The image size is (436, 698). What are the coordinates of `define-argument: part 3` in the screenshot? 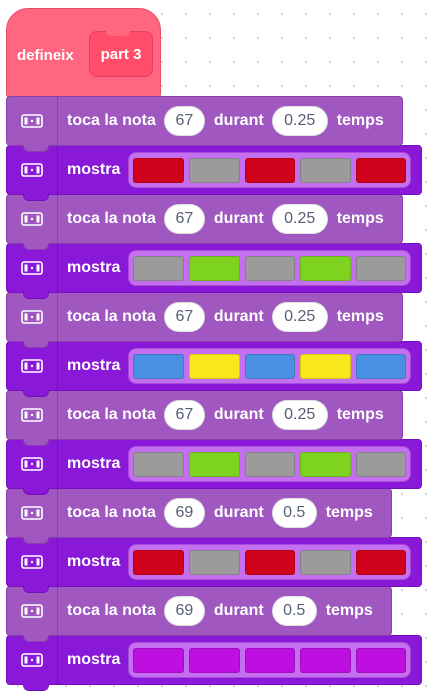 It's located at (121, 54).